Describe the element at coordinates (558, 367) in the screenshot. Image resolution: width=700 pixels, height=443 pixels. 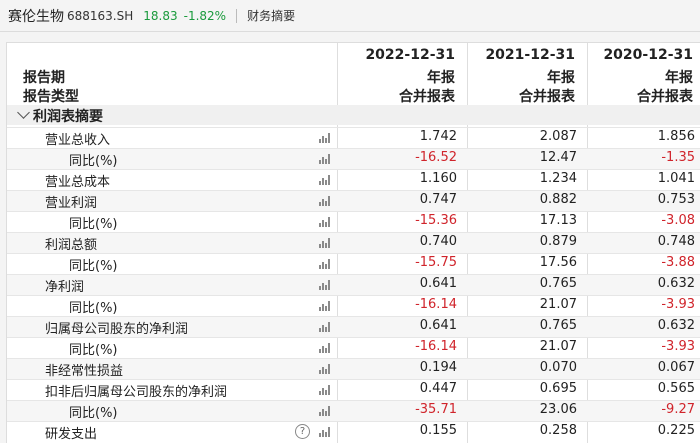
I see `cell-value: 0.070` at that location.